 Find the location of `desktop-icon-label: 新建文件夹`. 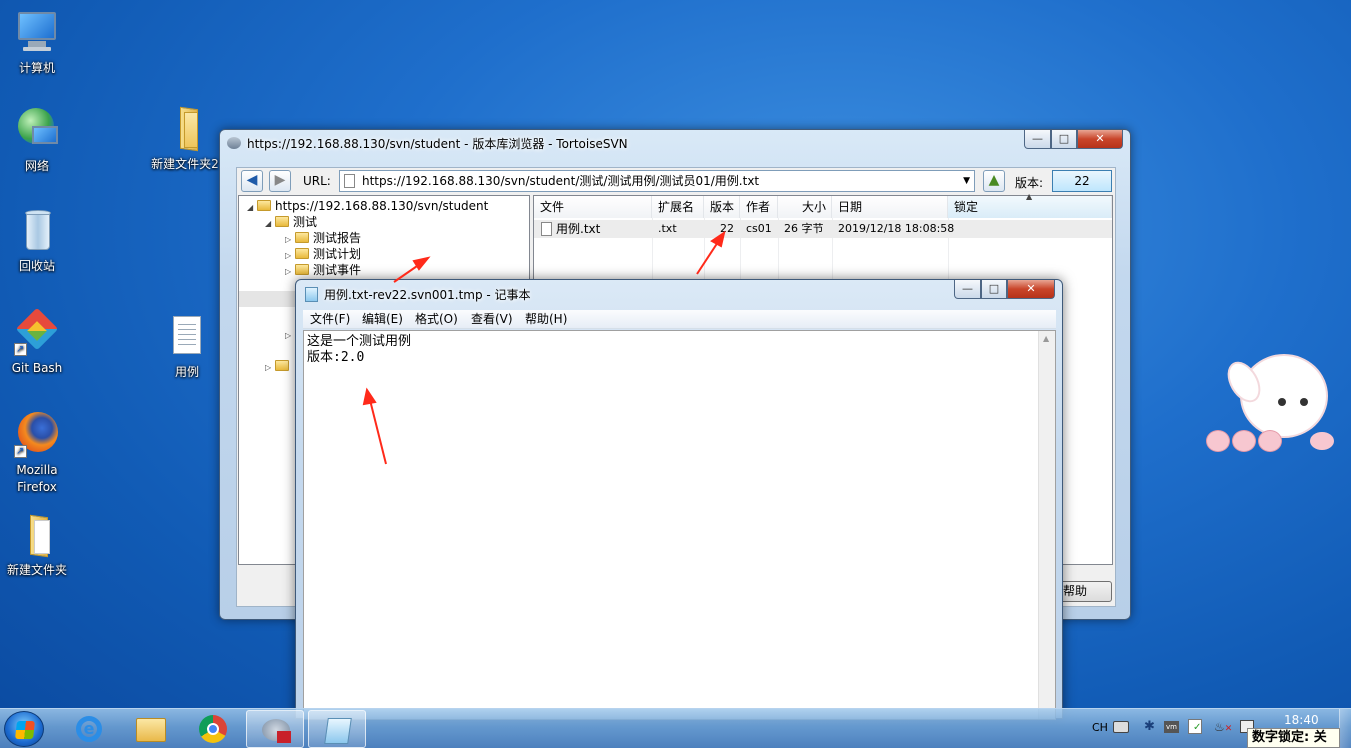

desktop-icon-label: 新建文件夹 is located at coordinates (36, 570).